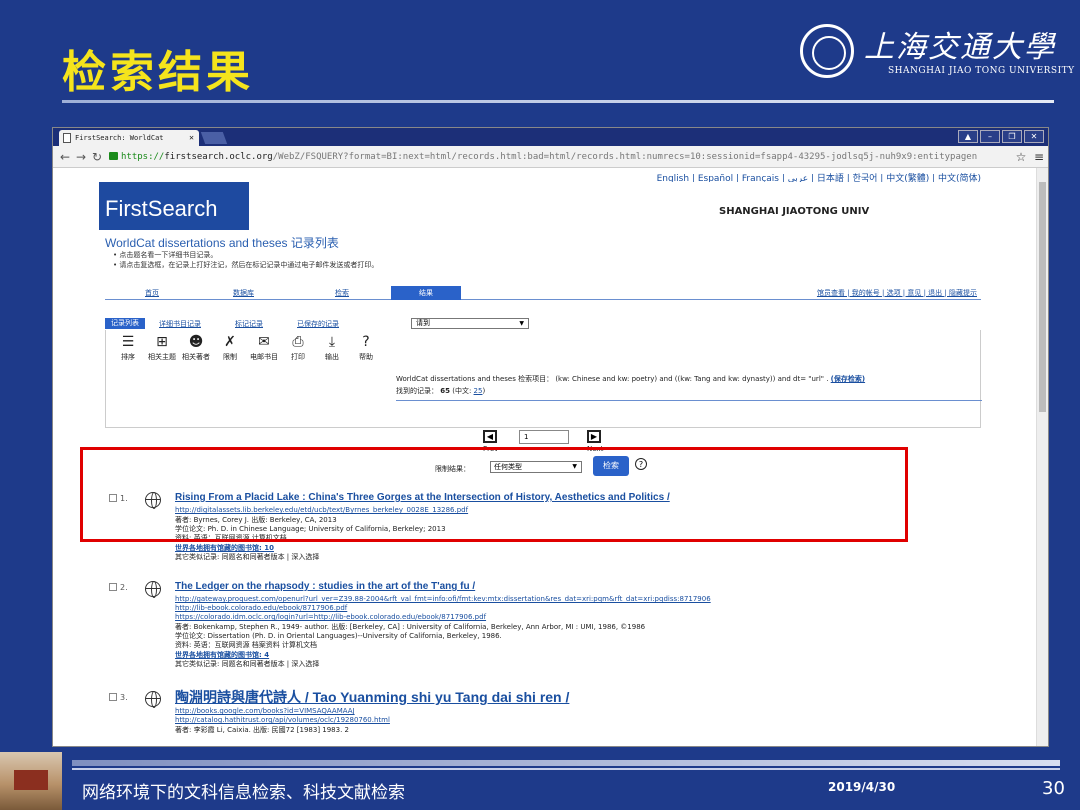 This screenshot has height=810, width=1080. Describe the element at coordinates (990, 136) in the screenshot. I see `minimize-button: –` at that location.